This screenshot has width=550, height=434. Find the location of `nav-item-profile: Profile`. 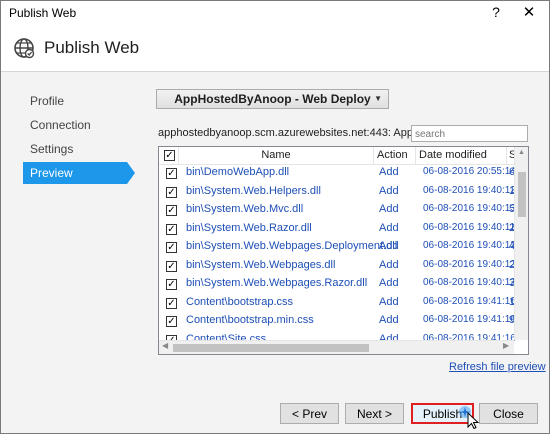

nav-item-profile: Profile is located at coordinates (75, 101).